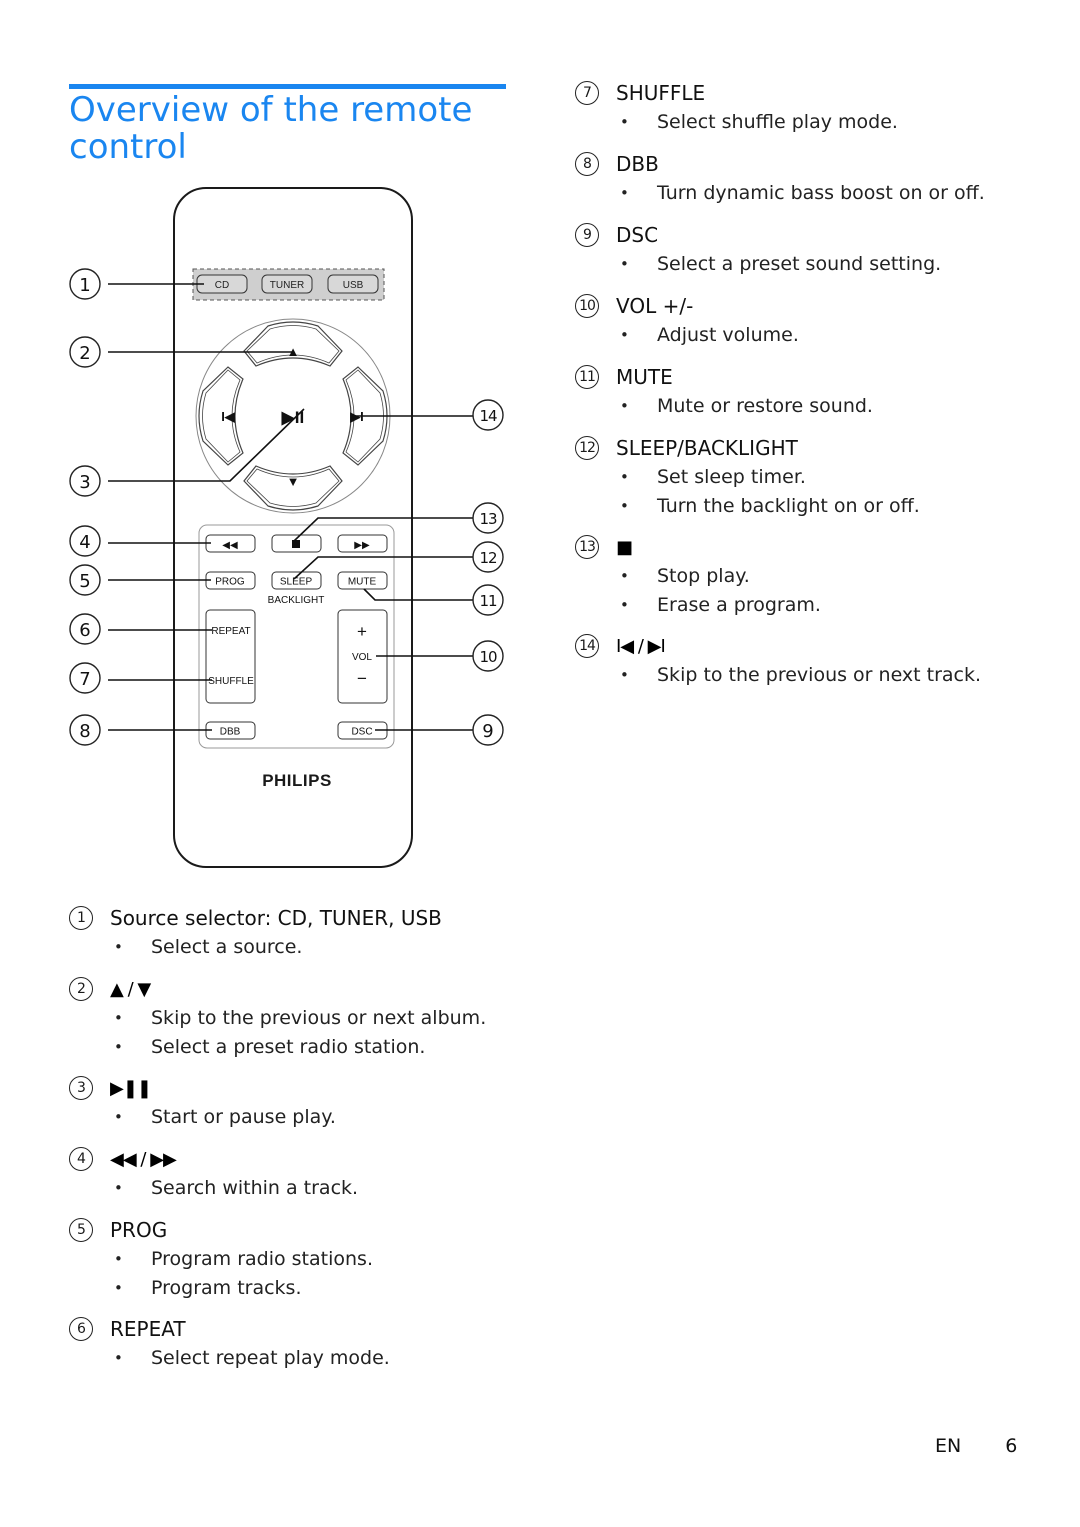  I want to click on bullet: Turn the backlight on or off., so click(768, 506).